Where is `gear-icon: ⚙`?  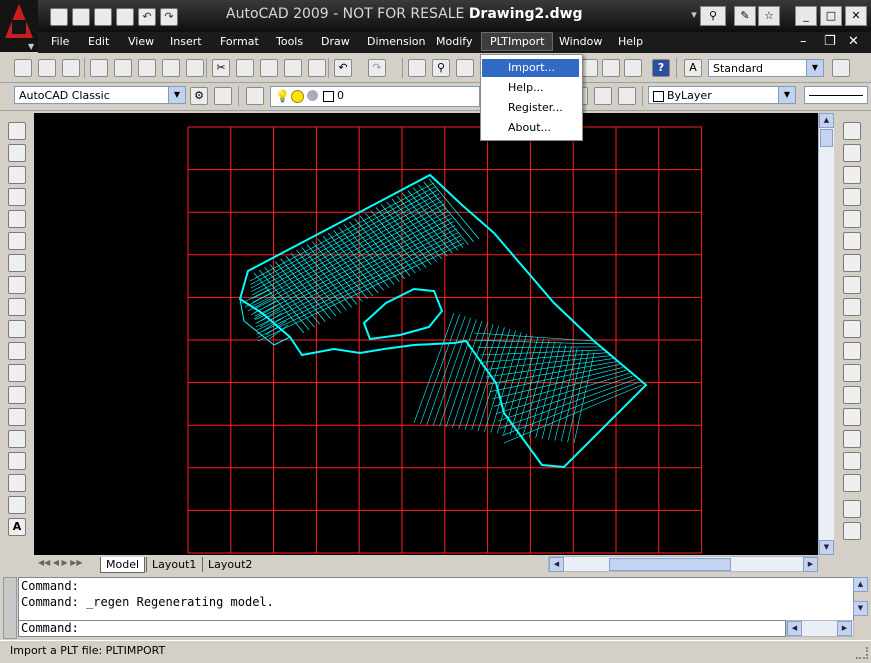 gear-icon: ⚙ is located at coordinates (199, 96).